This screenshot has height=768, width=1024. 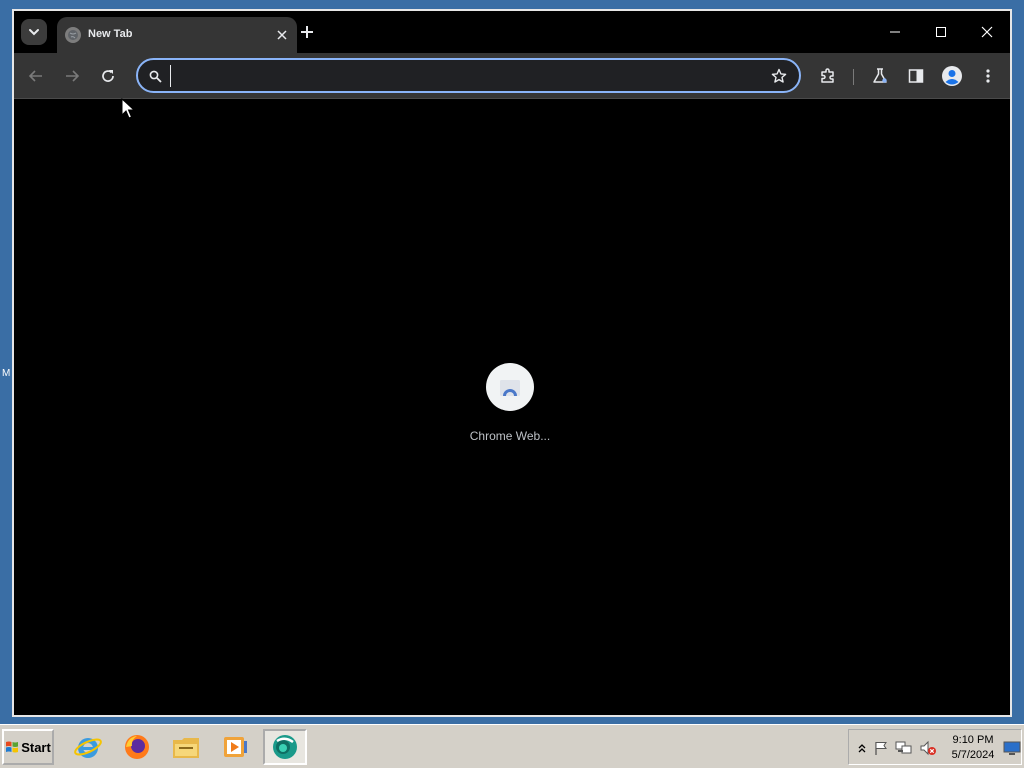 I want to click on taskbar-app-internet-explorer, so click(x=88, y=747).